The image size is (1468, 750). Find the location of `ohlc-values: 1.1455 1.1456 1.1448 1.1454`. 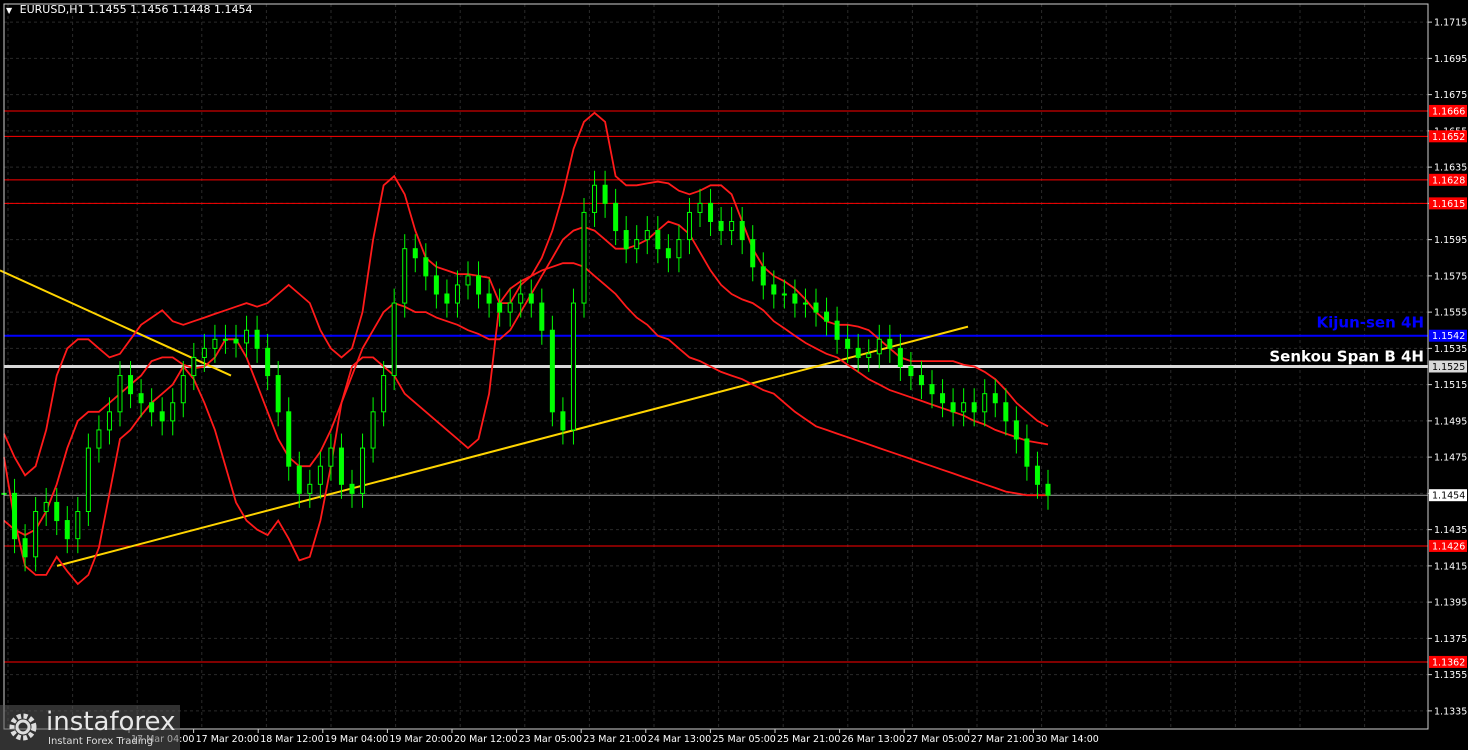

ohlc-values: 1.1455 1.1456 1.1448 1.1454 is located at coordinates (170, 9).